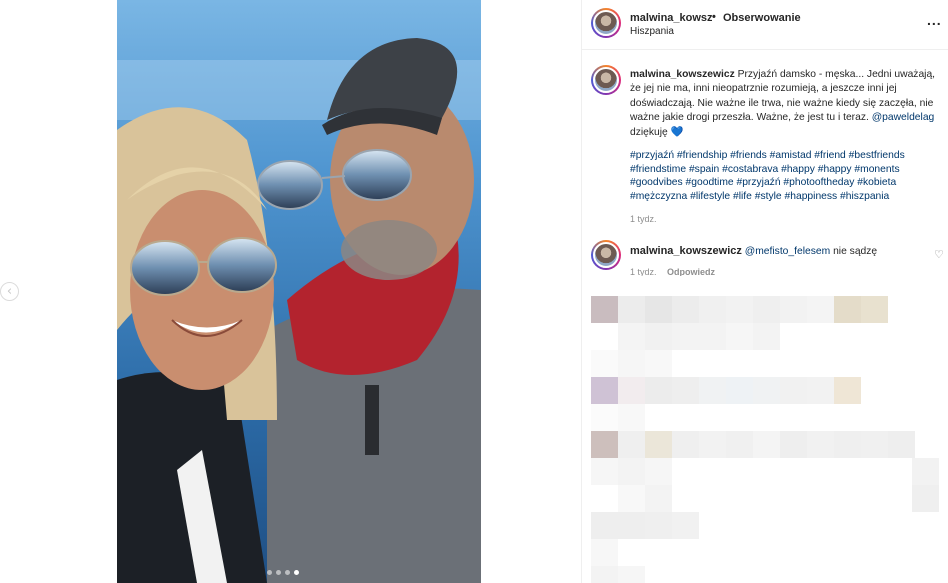  What do you see at coordinates (671, 18) in the screenshot?
I see `header-username: malwina_kowszewicz` at bounding box center [671, 18].